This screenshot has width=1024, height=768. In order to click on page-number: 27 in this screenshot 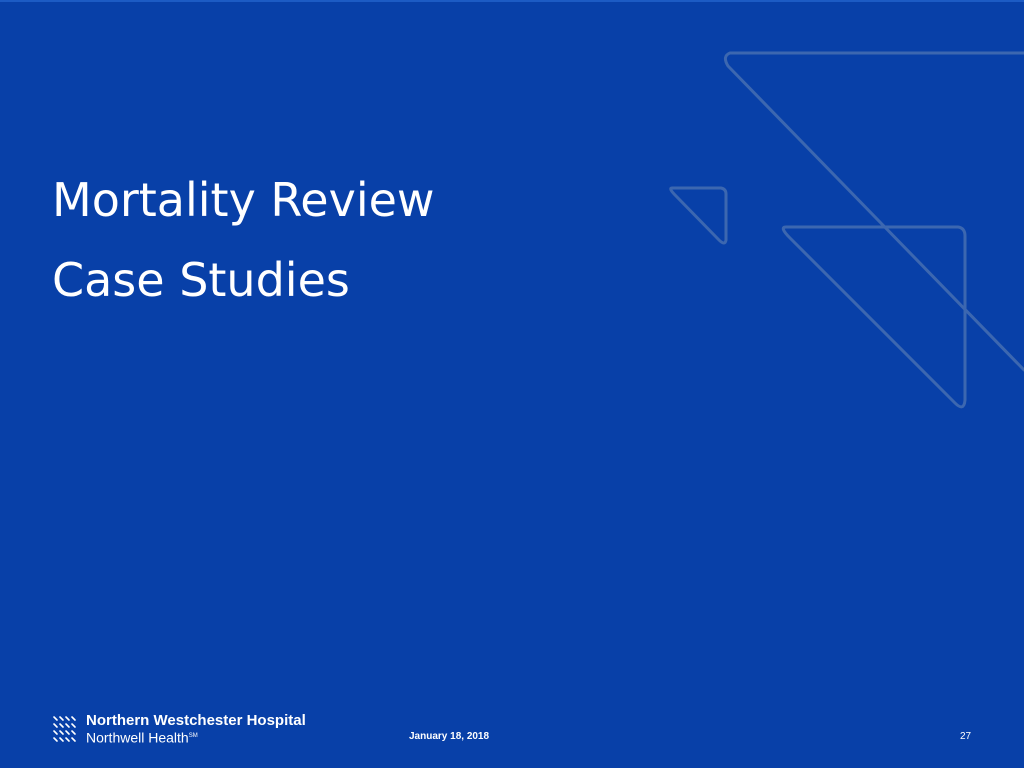, I will do `click(966, 736)`.